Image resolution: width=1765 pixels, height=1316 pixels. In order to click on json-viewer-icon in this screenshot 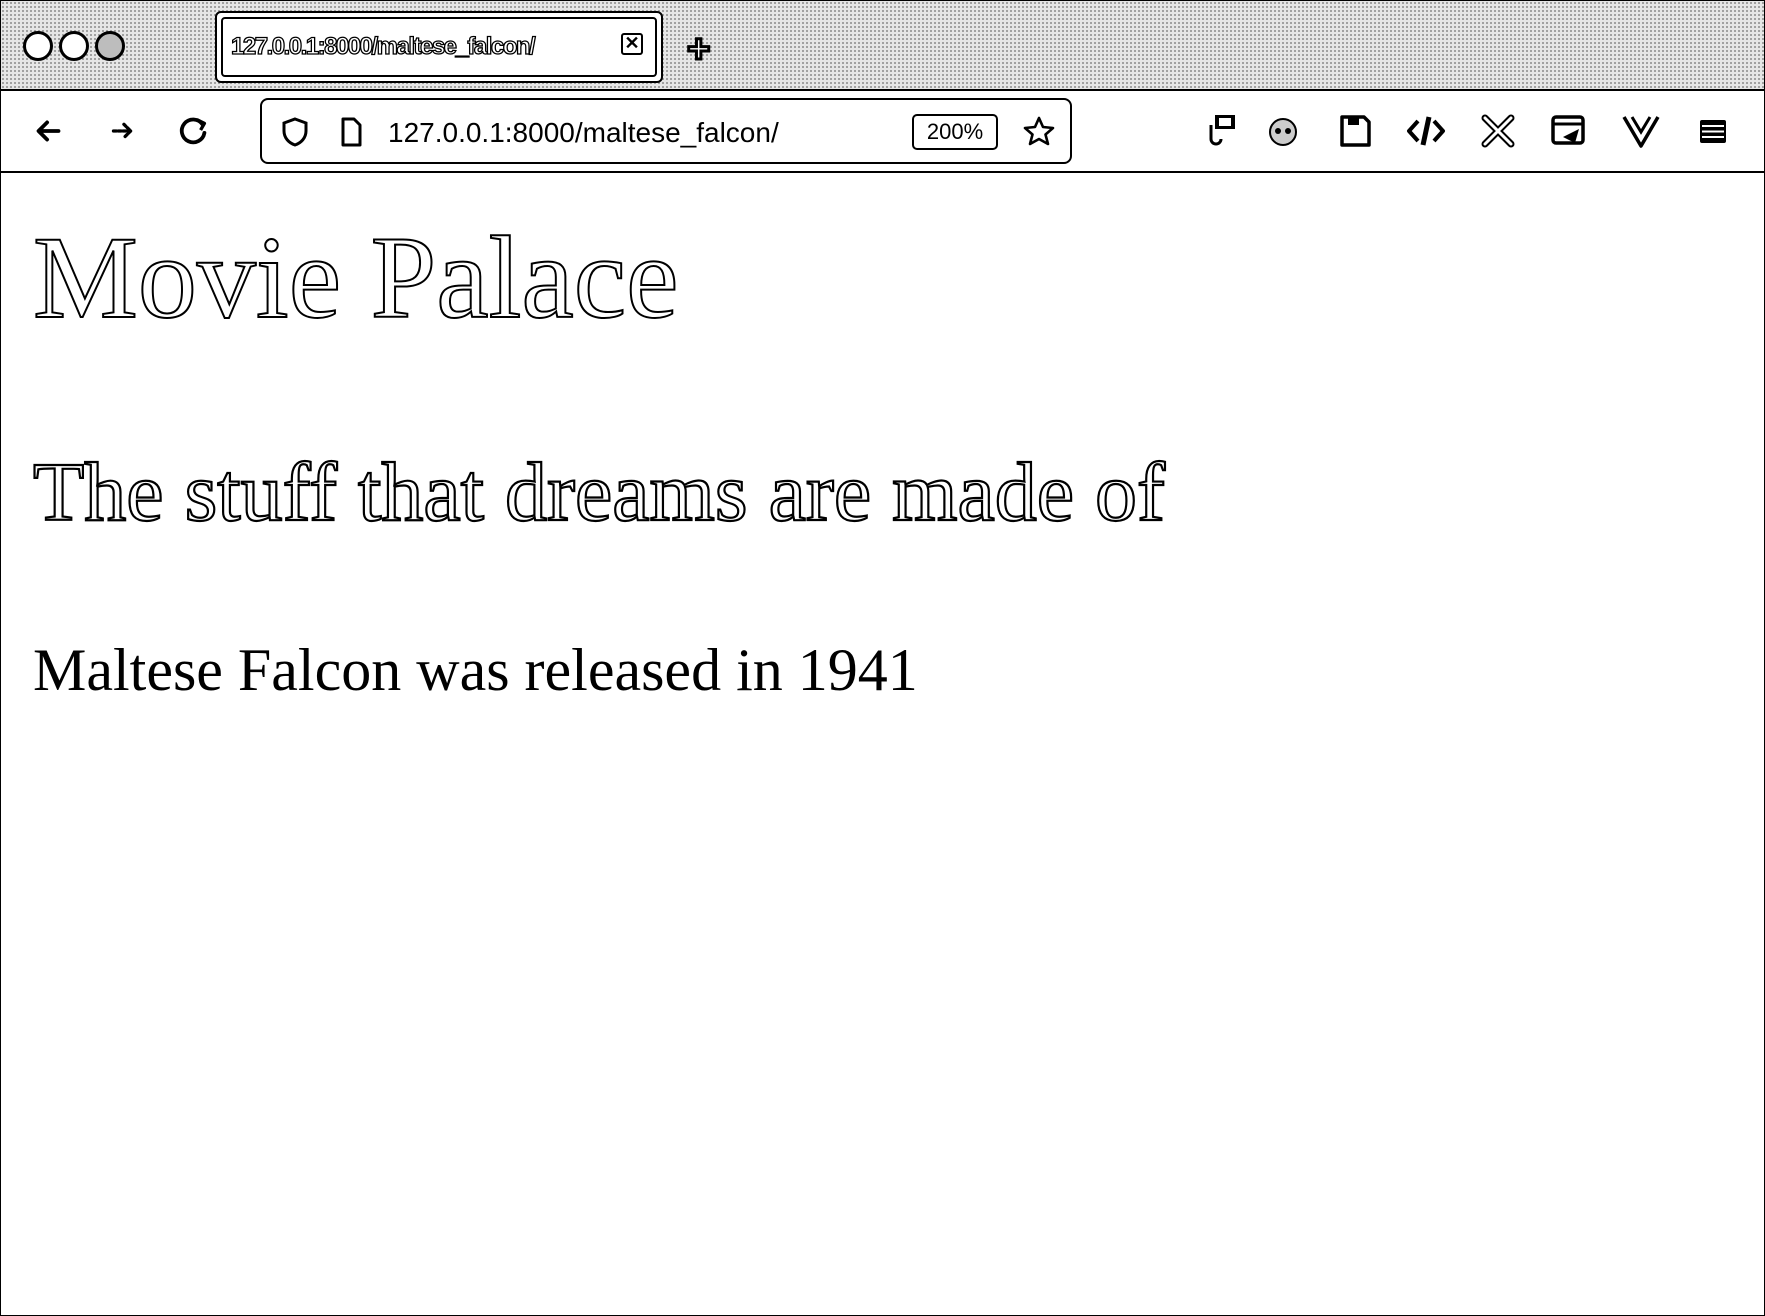, I will do `click(1219, 131)`.